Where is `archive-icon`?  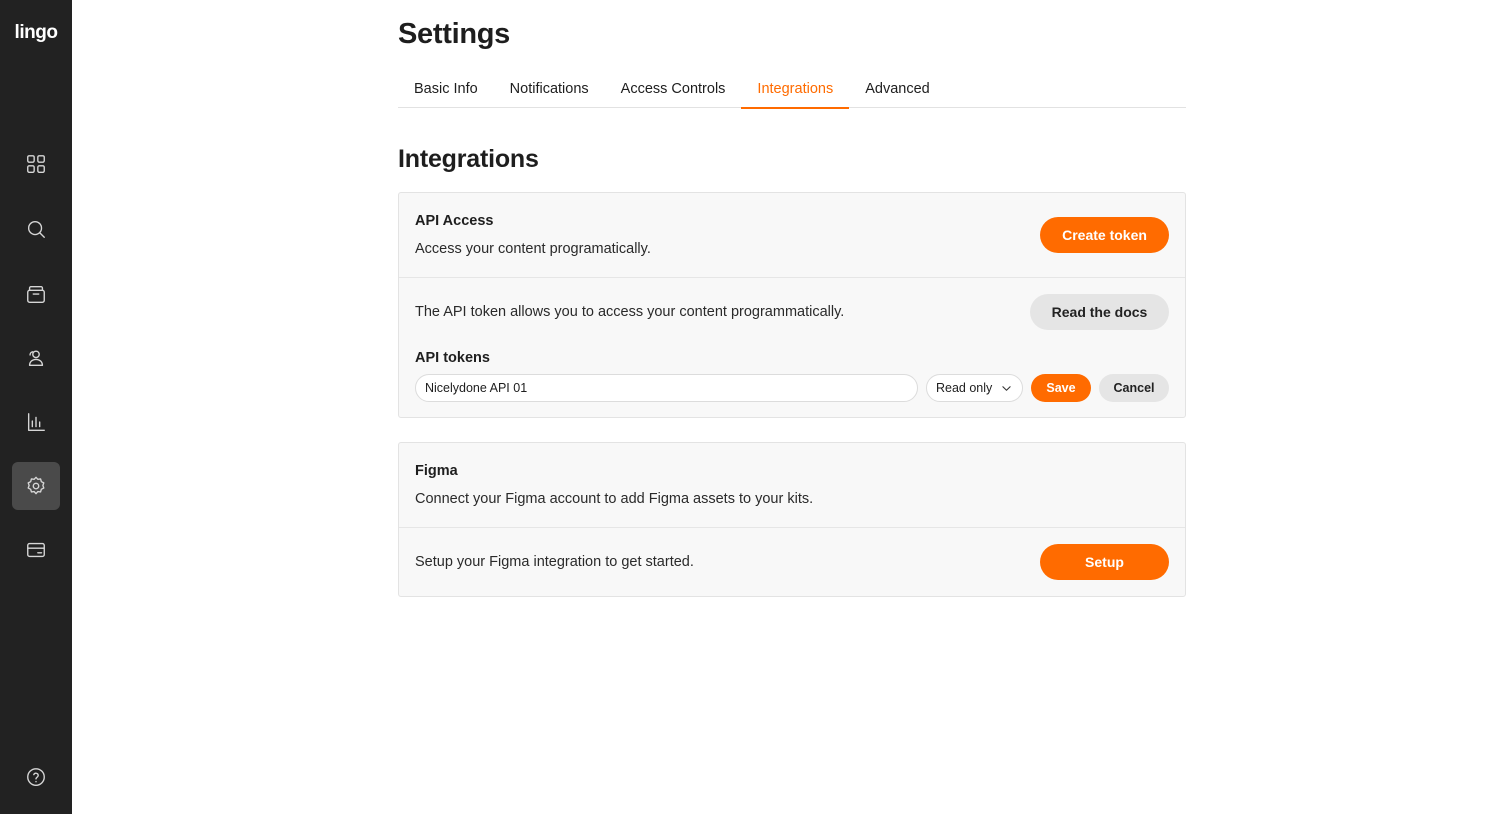
archive-icon is located at coordinates (36, 294).